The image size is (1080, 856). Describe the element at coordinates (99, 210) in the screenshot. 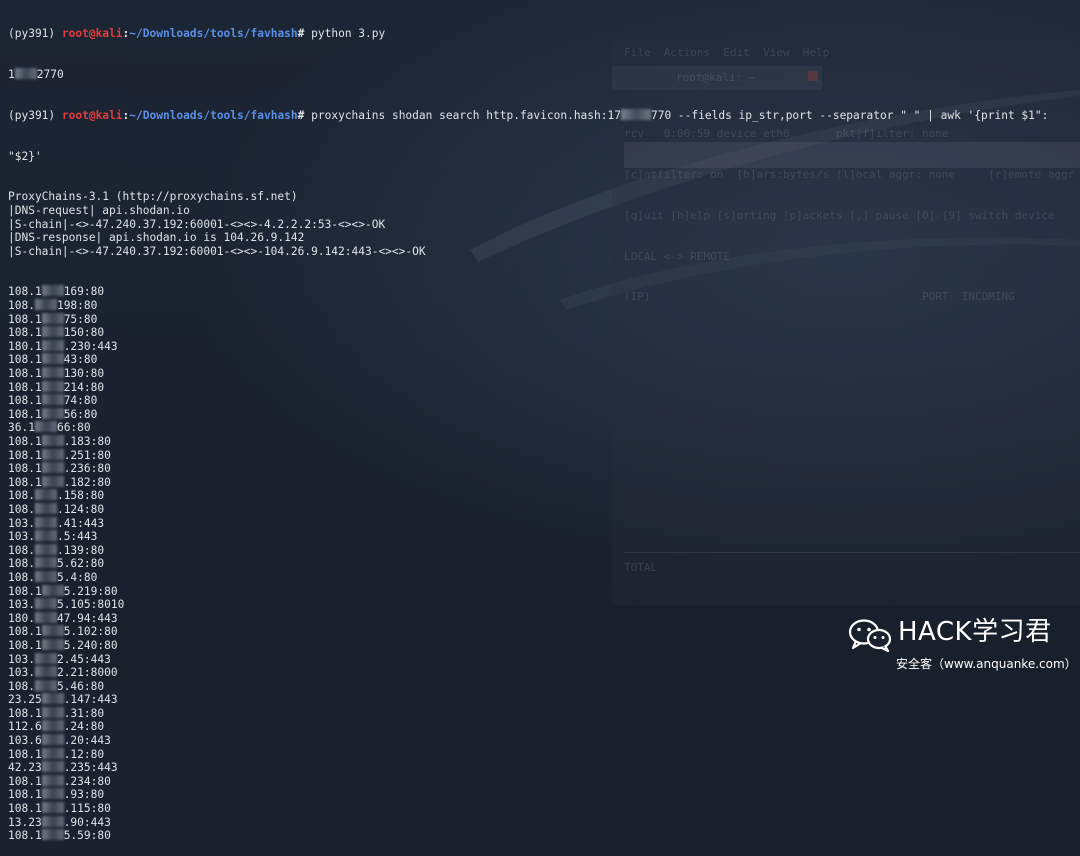

I see `proxychains-line: |DNS-request| api.shodan.io` at that location.